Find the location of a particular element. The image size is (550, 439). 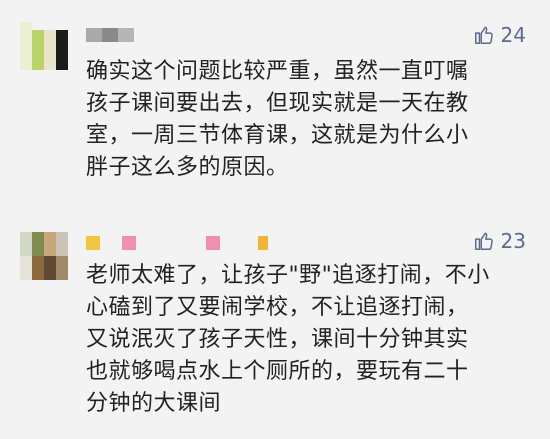

like-button: 23 is located at coordinates (499, 241).